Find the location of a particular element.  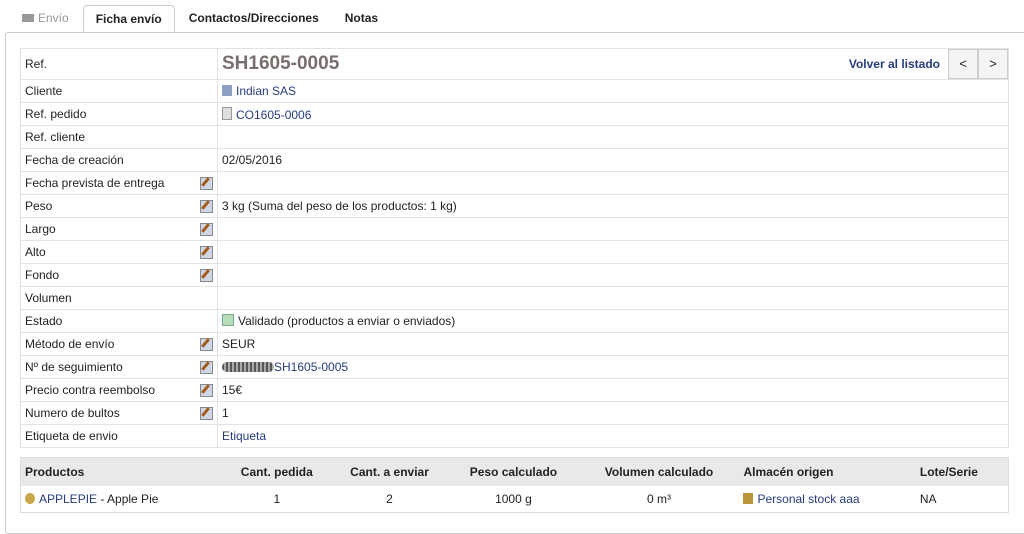

row-volumen: Volumen is located at coordinates (514, 298).